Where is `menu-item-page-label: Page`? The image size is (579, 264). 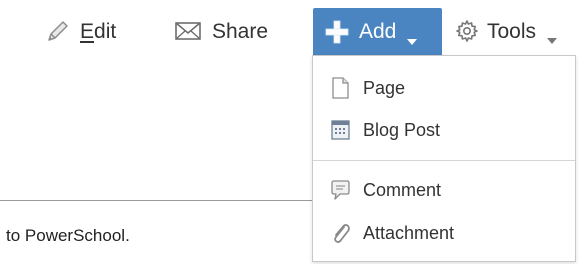 menu-item-page-label: Page is located at coordinates (384, 87).